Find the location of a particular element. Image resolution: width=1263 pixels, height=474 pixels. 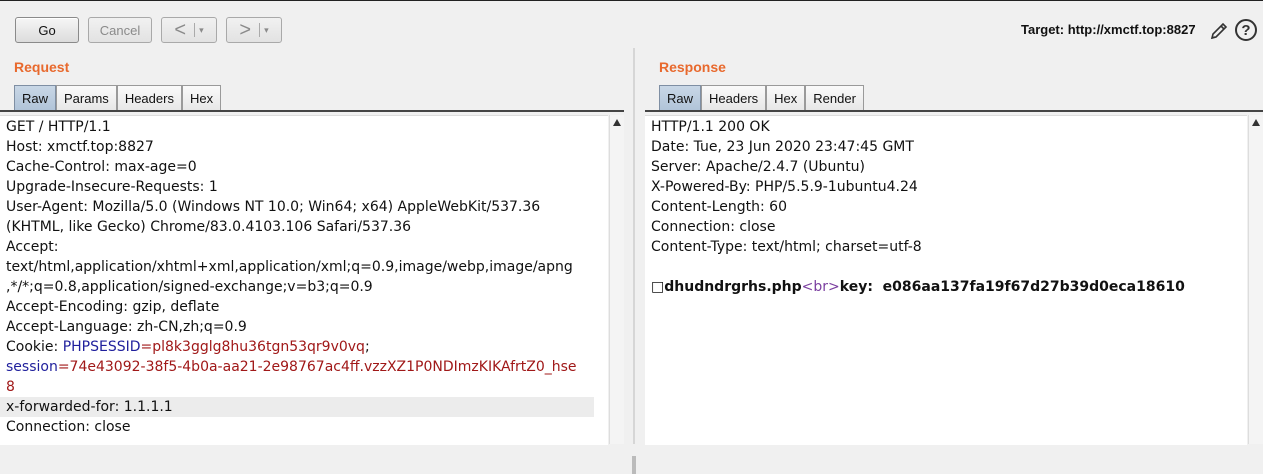

forward-button: > ▾ is located at coordinates (254, 30).